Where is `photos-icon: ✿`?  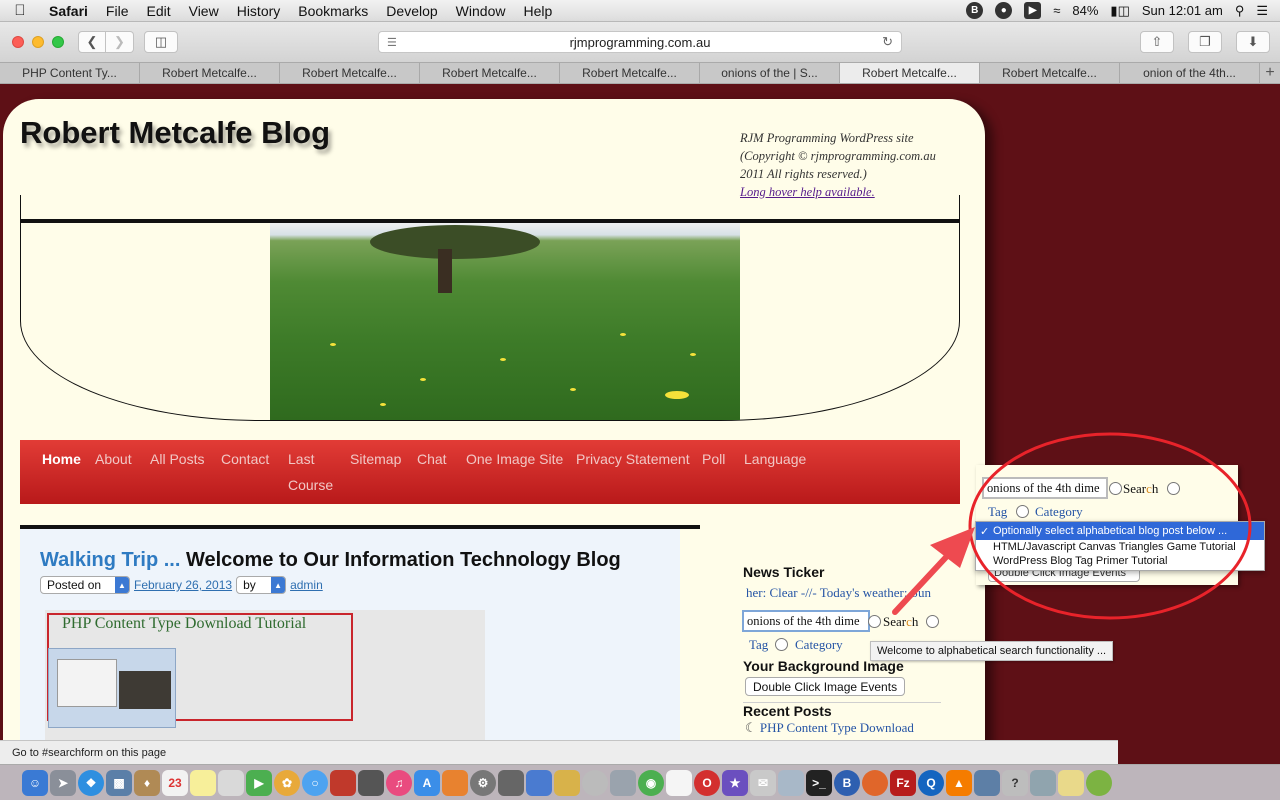 photos-icon: ✿ is located at coordinates (287, 782).